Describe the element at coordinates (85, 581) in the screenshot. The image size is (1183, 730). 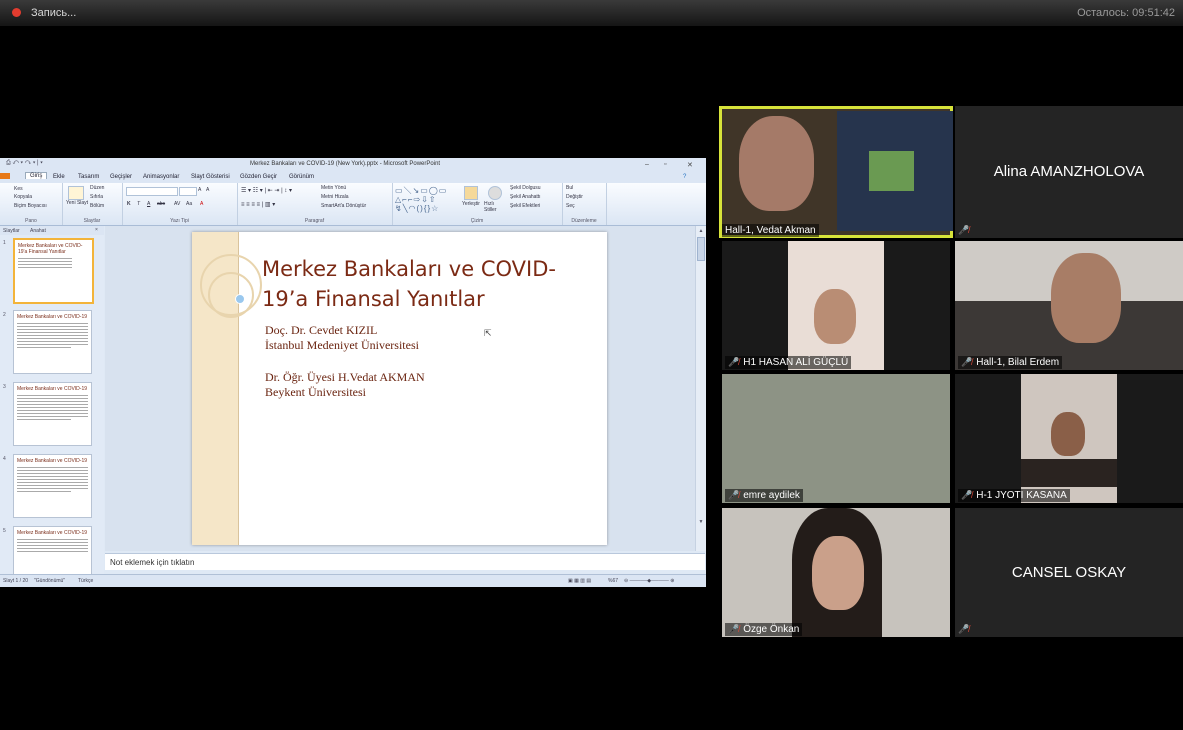
I see `language: Türkçe` at that location.